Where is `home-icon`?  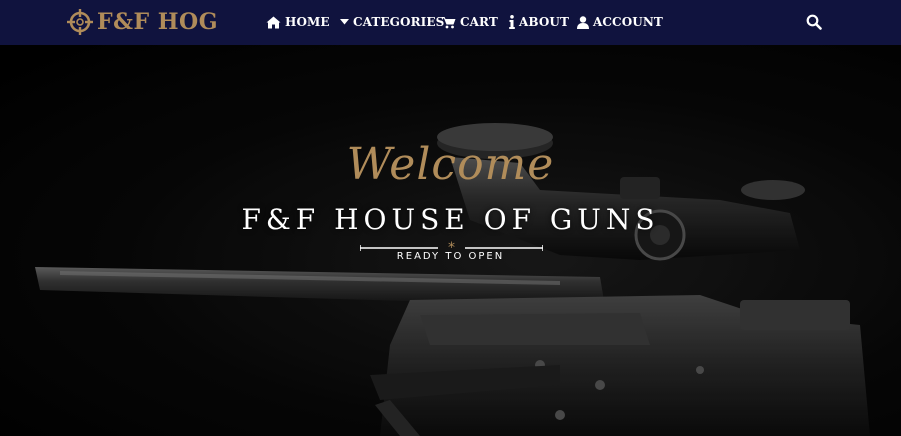 home-icon is located at coordinates (273, 22).